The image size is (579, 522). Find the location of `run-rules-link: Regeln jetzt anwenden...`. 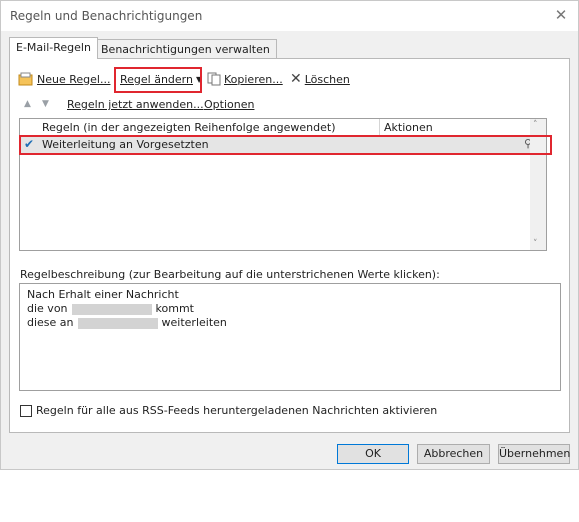

run-rules-link: Regeln jetzt anwenden... is located at coordinates (135, 104).